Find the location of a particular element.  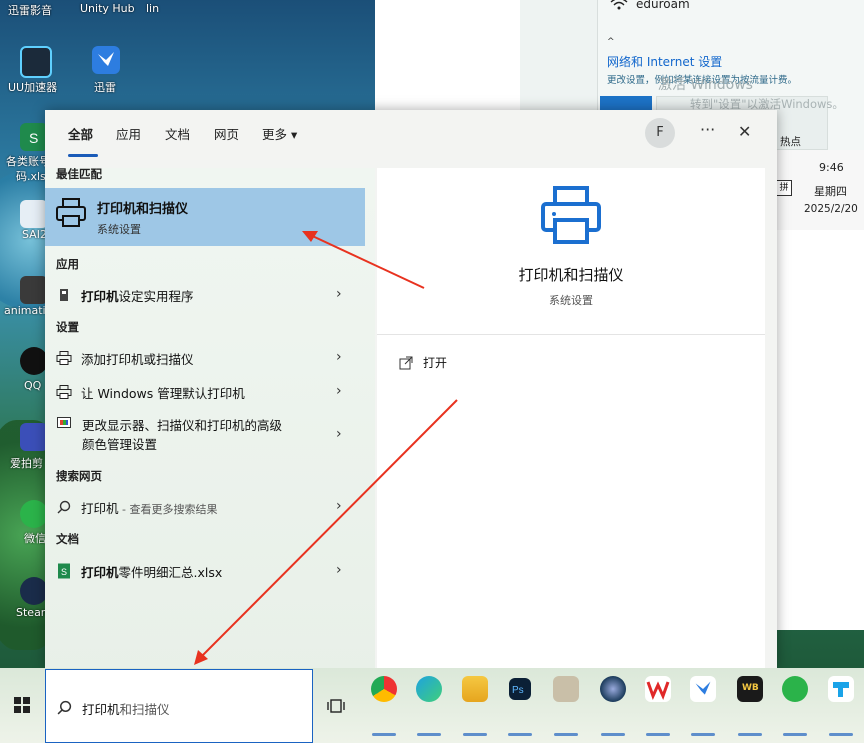

edge-icon is located at coordinates (429, 689).